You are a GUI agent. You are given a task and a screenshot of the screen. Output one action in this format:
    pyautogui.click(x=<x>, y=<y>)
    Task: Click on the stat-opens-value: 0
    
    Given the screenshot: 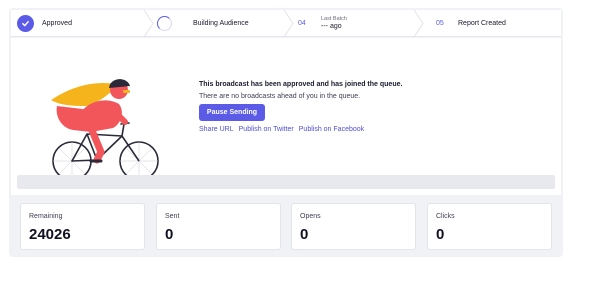 What is the action you would take?
    pyautogui.click(x=304, y=234)
    